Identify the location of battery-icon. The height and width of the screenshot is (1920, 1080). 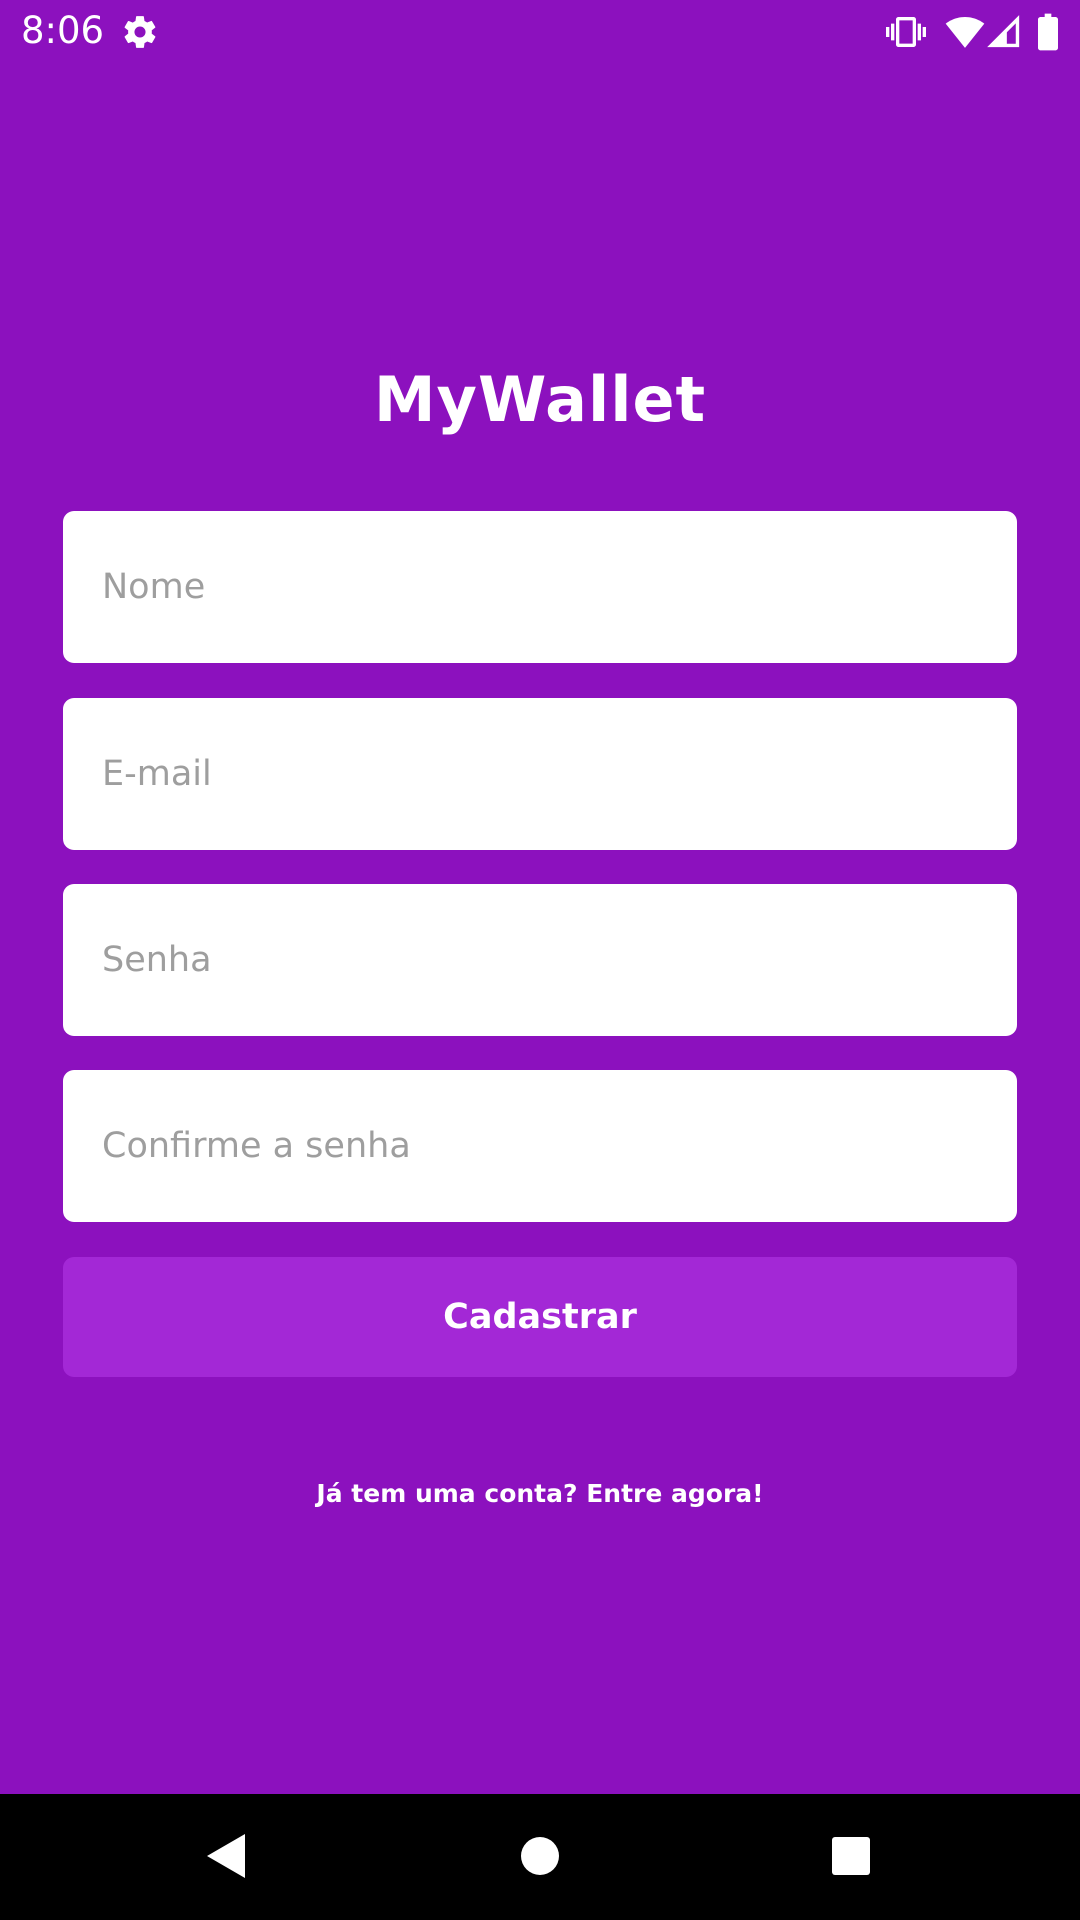
(1048, 32).